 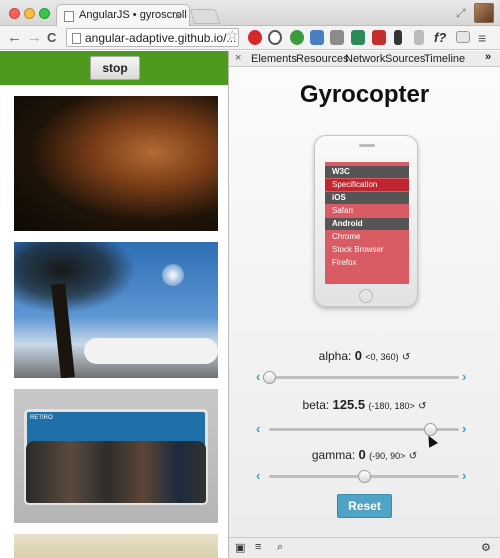 What do you see at coordinates (34, 37) in the screenshot?
I see `forward-button: →` at bounding box center [34, 37].